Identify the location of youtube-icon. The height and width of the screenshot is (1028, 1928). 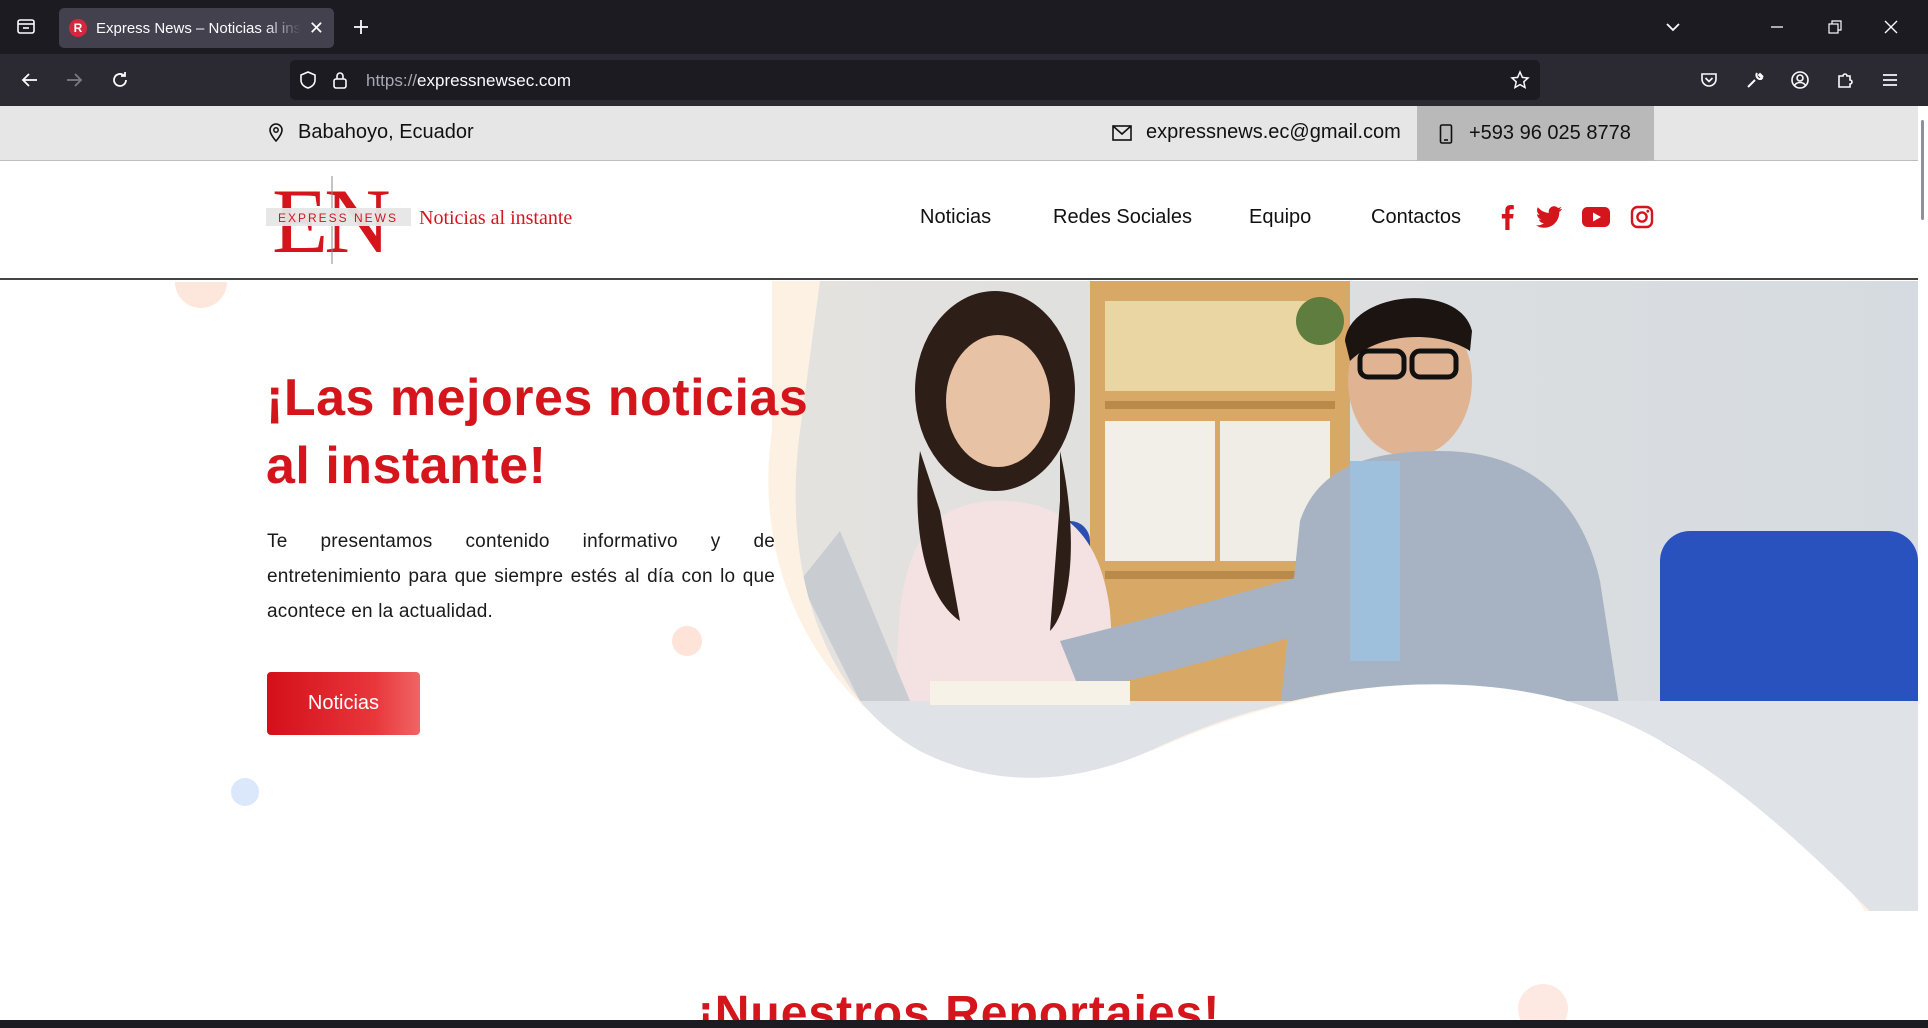
(1596, 217).